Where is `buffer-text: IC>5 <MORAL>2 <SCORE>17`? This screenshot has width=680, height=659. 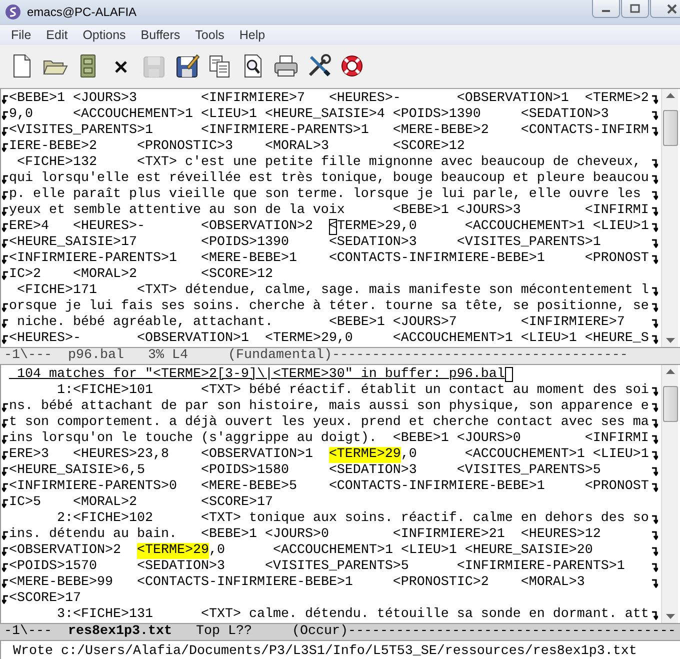
buffer-text: IC>5 <MORAL>2 <SCORE>17 is located at coordinates (141, 503).